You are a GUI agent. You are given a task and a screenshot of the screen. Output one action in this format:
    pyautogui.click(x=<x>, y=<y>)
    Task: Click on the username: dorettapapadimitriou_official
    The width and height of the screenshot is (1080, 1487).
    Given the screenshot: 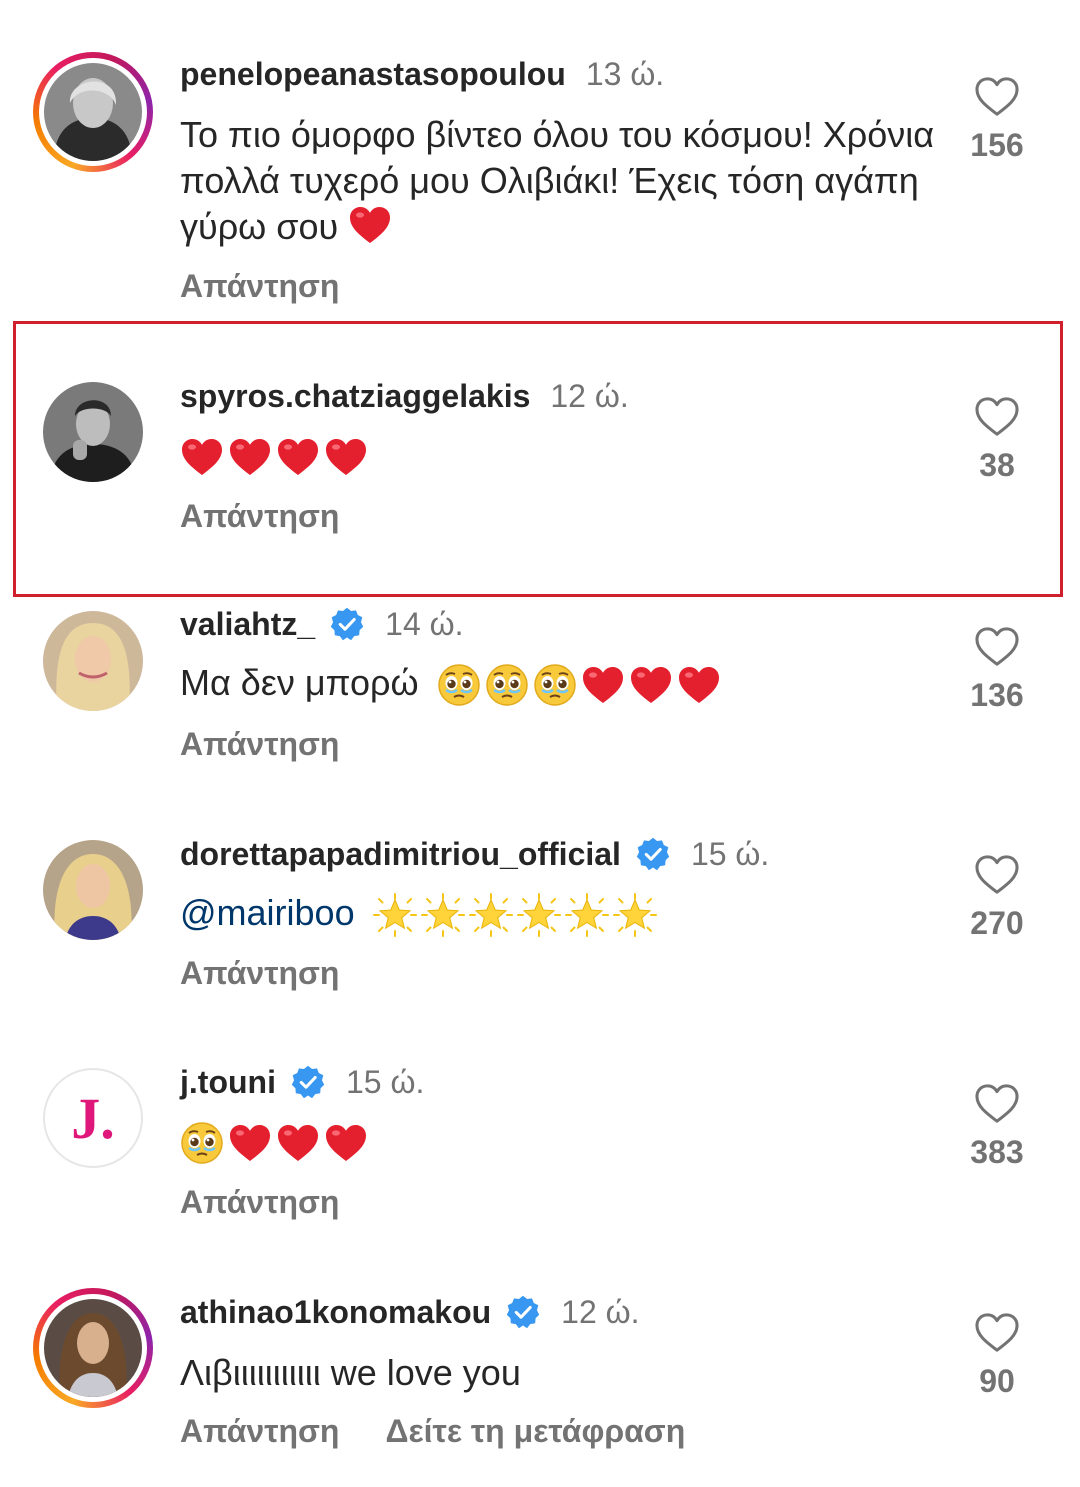 What is the action you would take?
    pyautogui.click(x=400, y=854)
    